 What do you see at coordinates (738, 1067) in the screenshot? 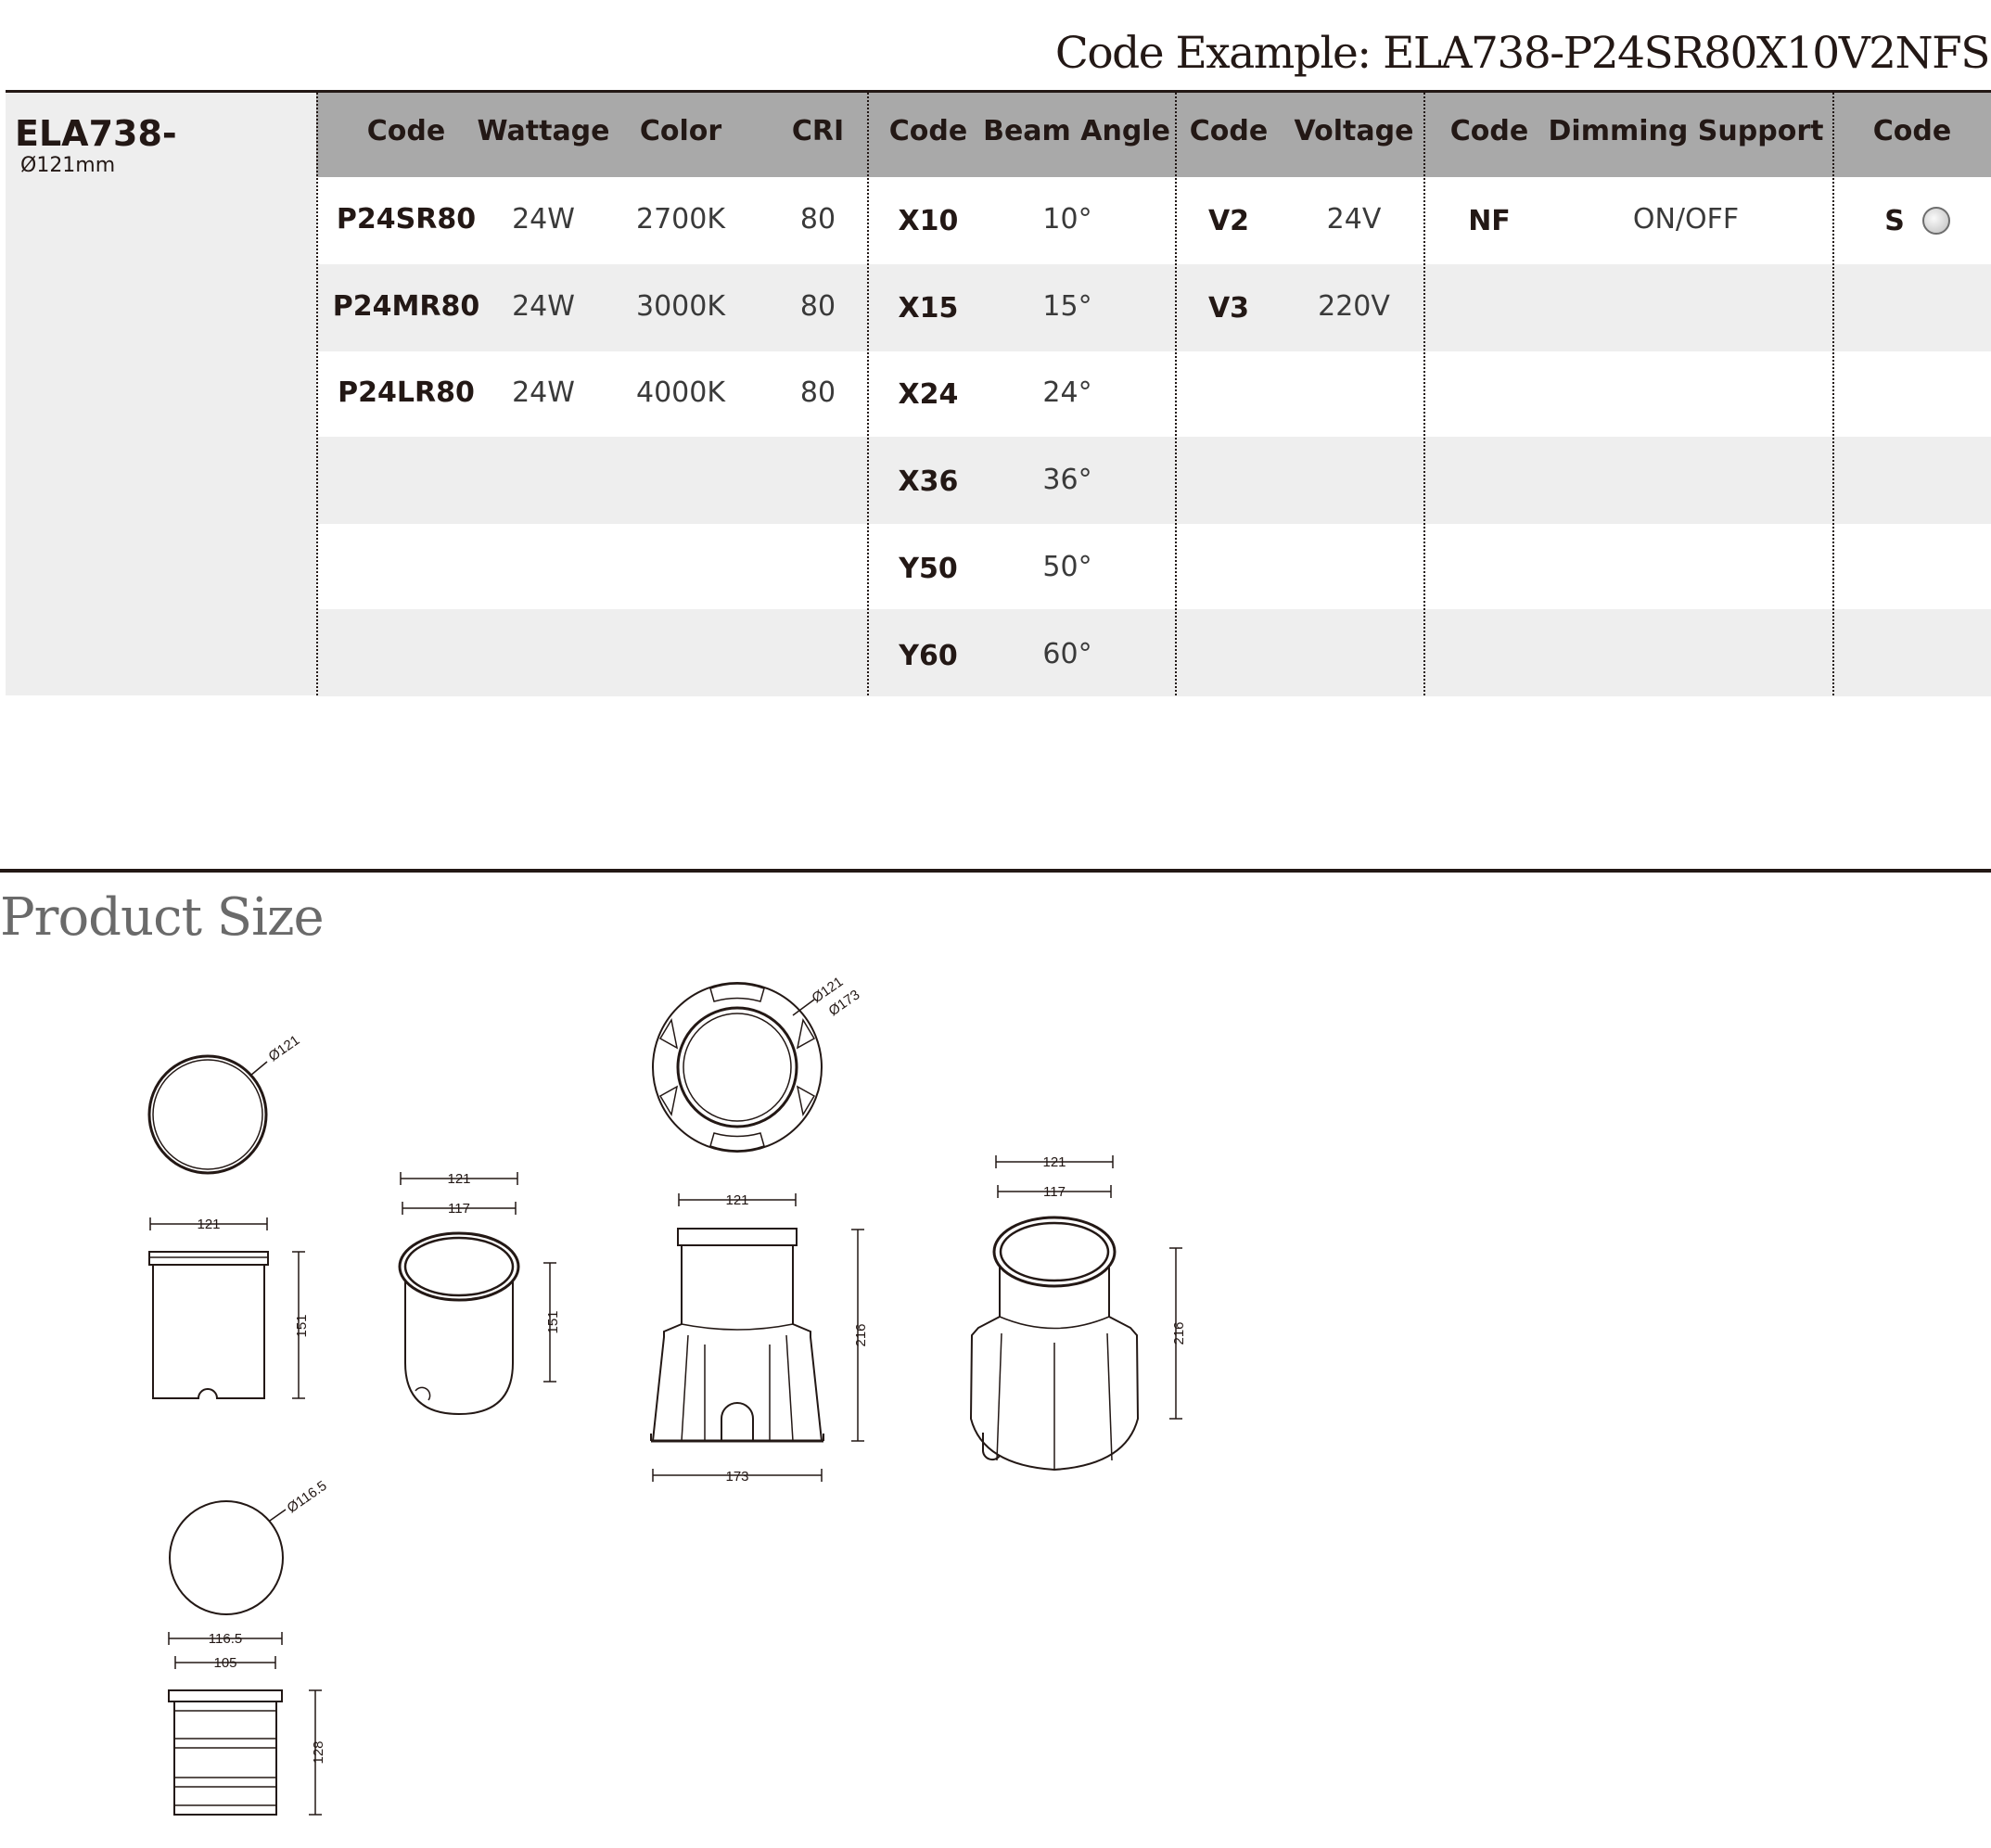
I see `drawing-c-top-view` at bounding box center [738, 1067].